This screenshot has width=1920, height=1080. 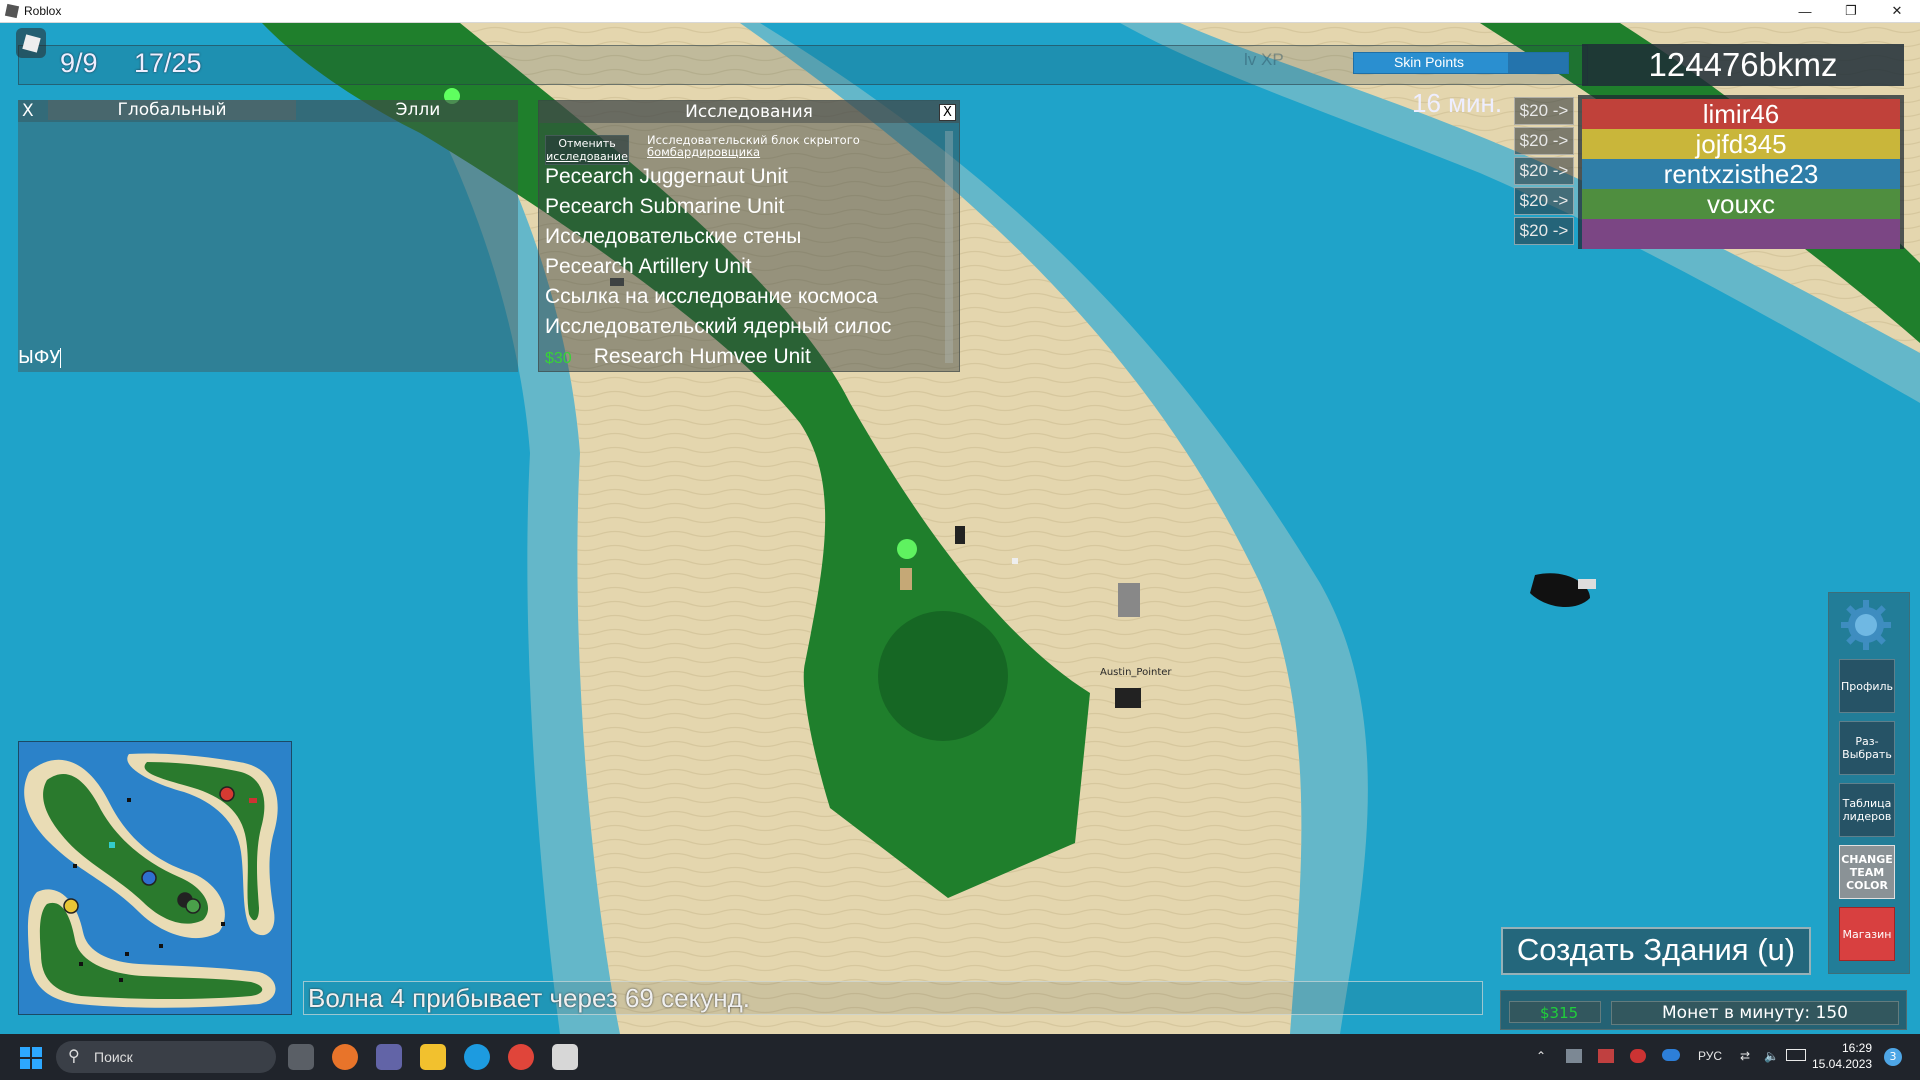 I want to click on create-buildings-button: Создать Здания (u), so click(x=1656, y=951).